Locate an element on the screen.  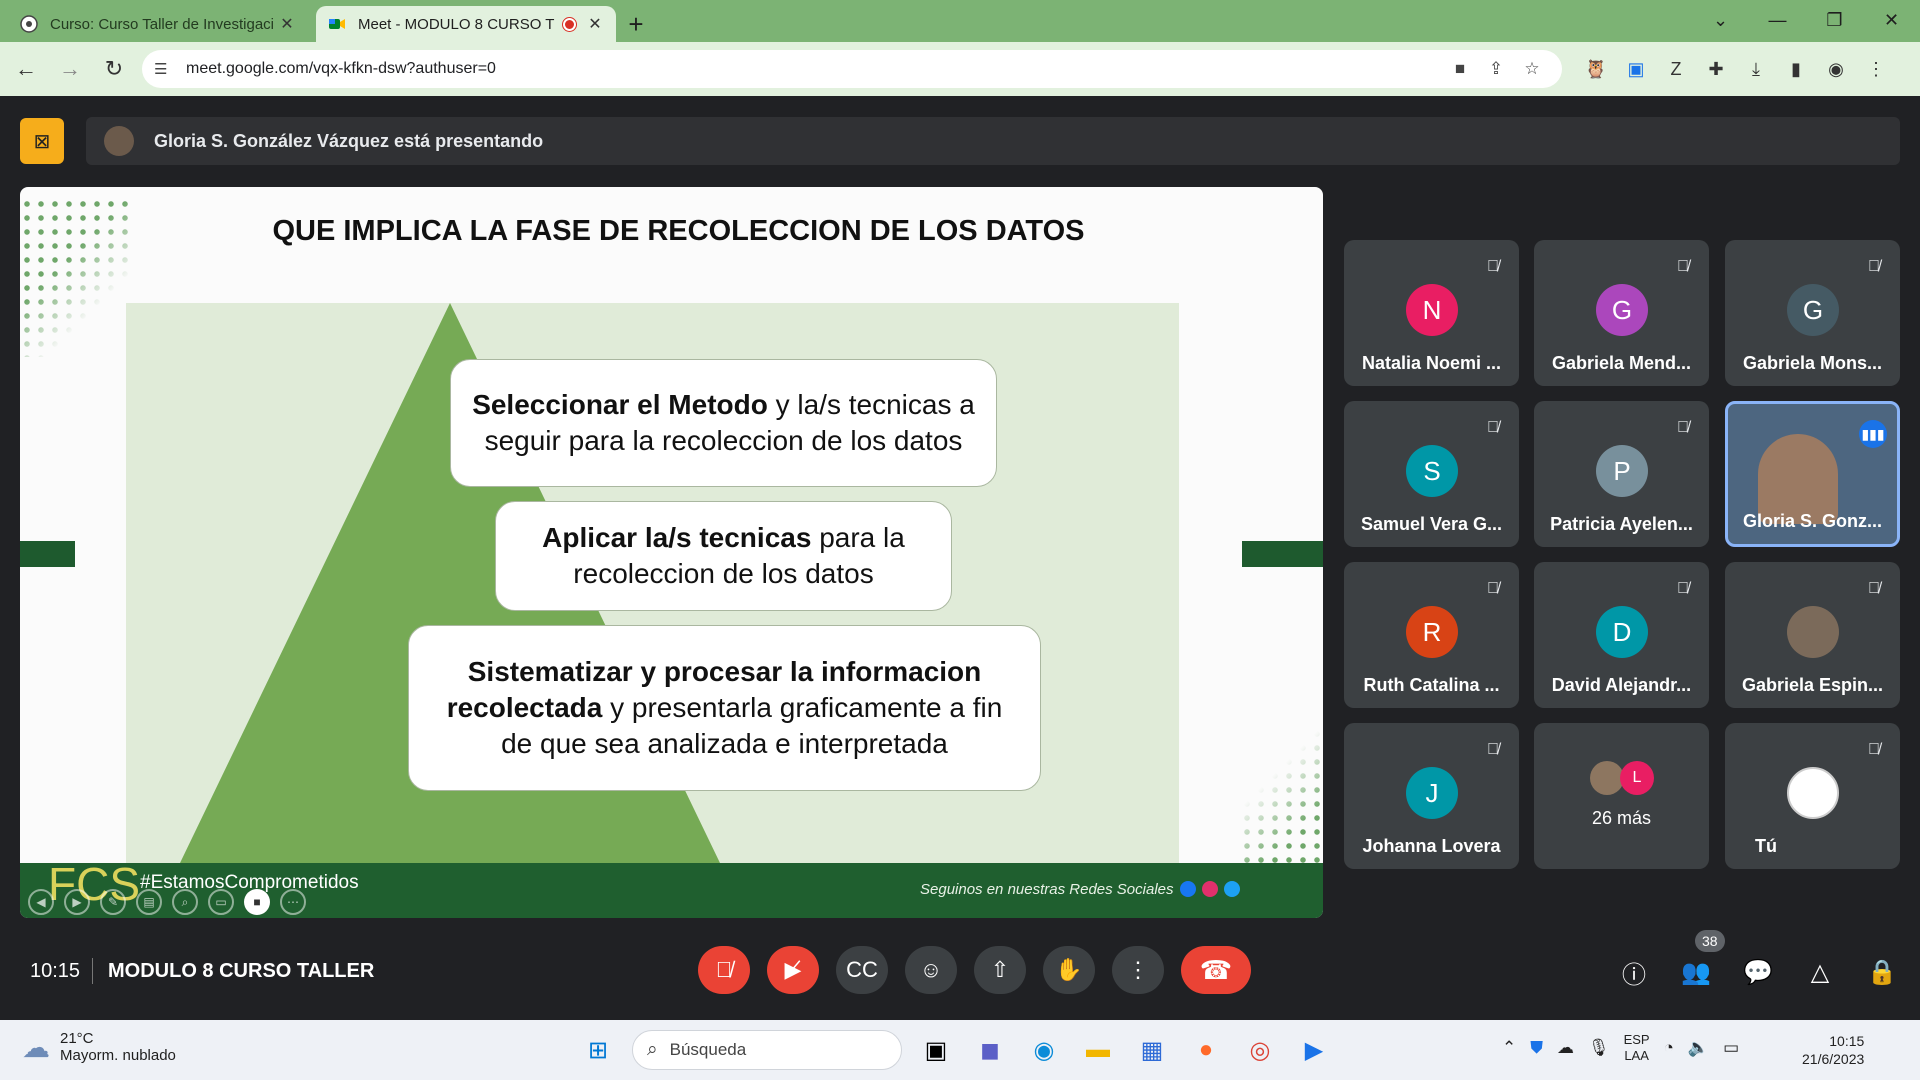
mic-off-button: 🎙̸ is located at coordinates (724, 970).